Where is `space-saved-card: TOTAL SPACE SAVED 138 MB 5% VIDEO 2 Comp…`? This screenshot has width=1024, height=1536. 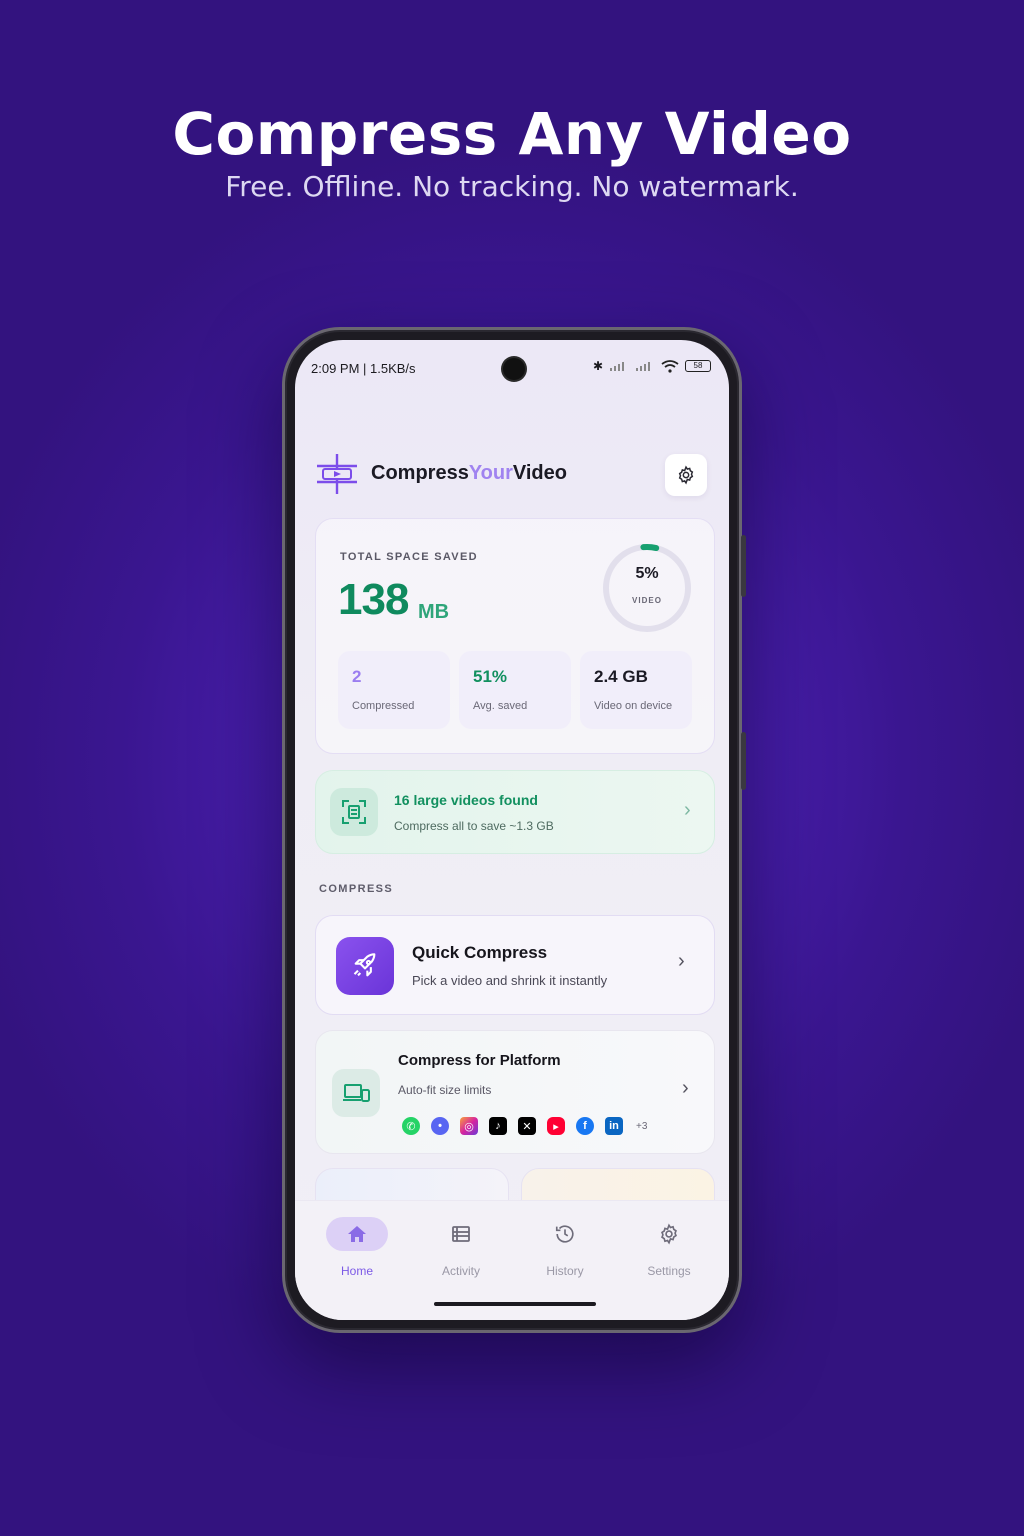
space-saved-card: TOTAL SPACE SAVED 138 MB 5% VIDEO 2 Comp… is located at coordinates (515, 636).